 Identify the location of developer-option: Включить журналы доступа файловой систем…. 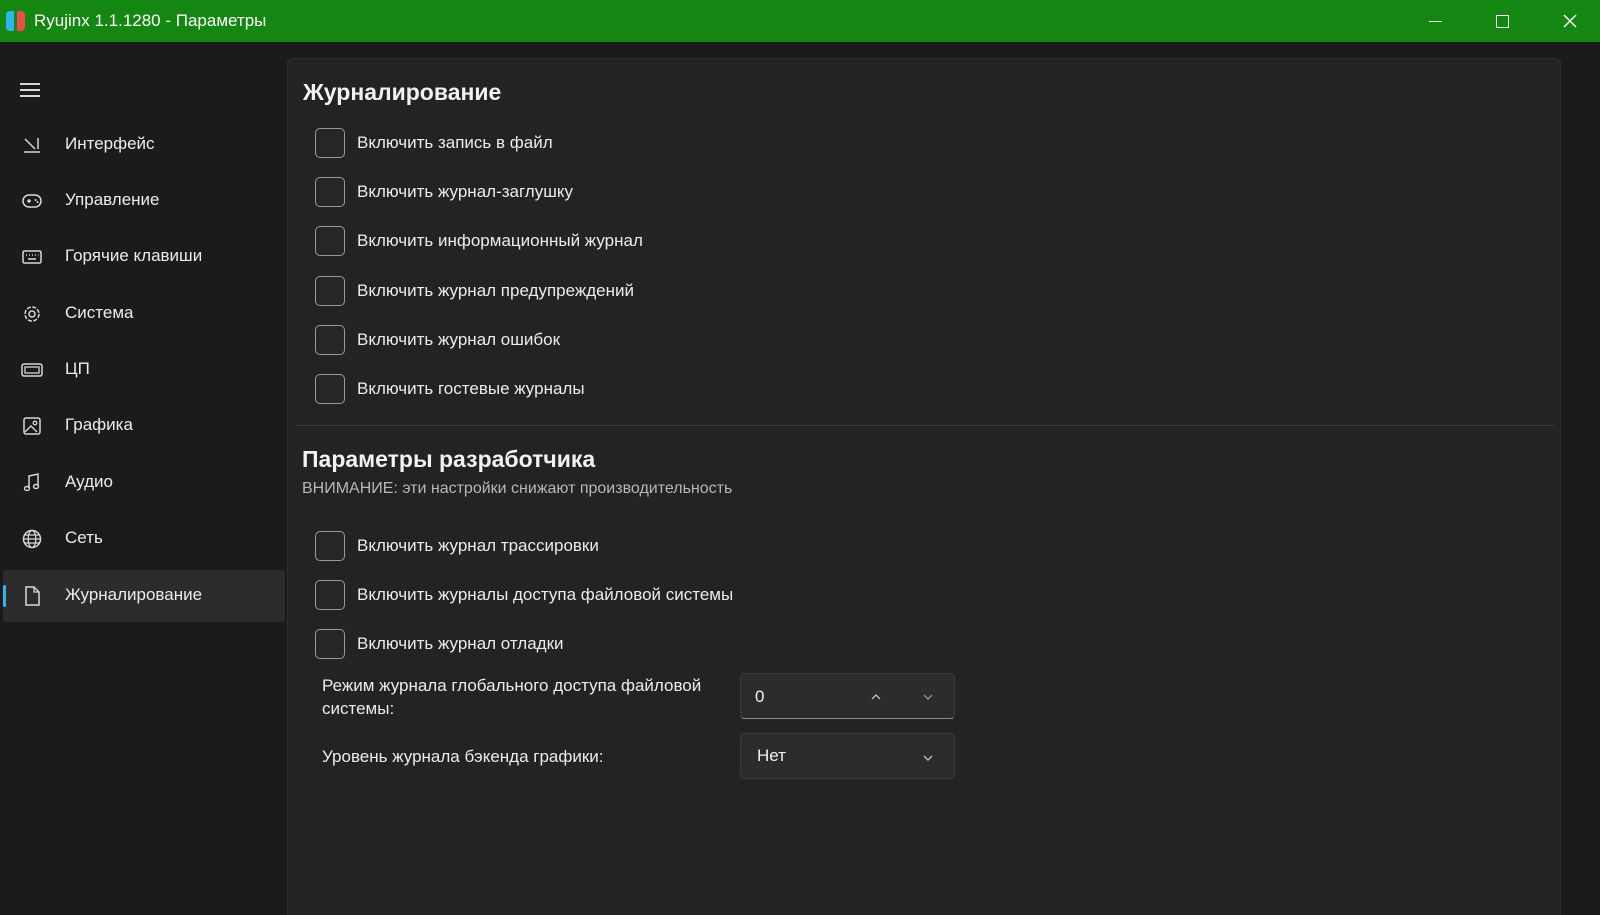
(524, 595).